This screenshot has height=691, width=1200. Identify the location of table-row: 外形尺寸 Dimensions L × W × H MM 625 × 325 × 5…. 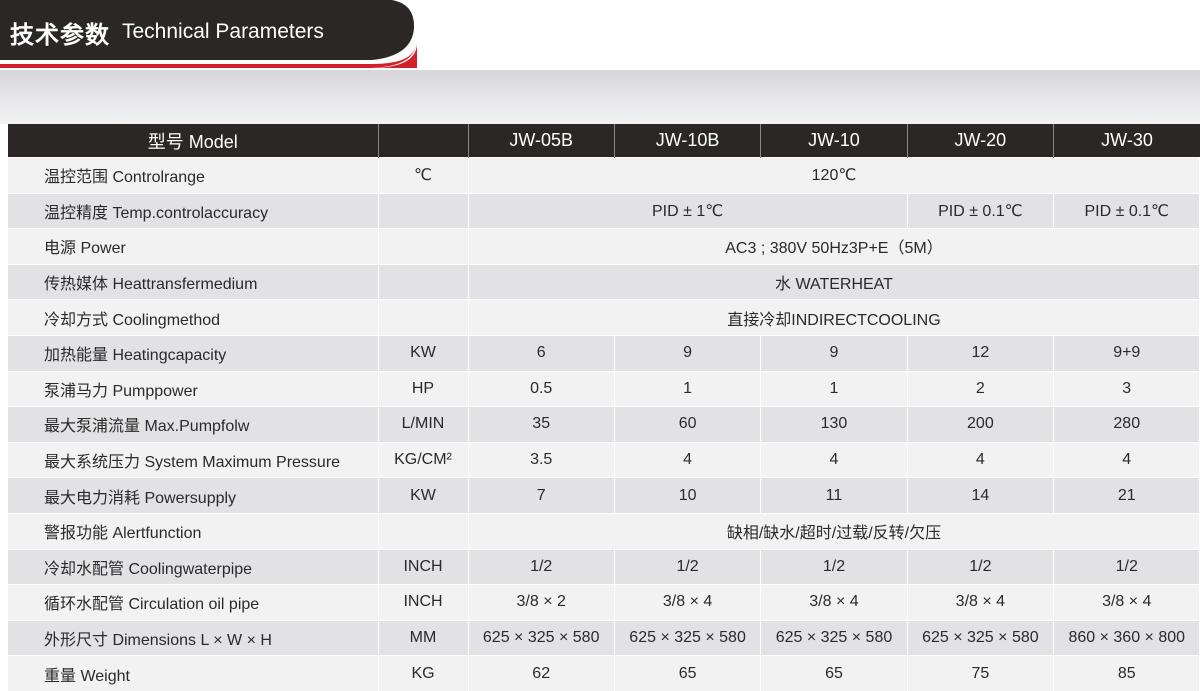
(604, 637).